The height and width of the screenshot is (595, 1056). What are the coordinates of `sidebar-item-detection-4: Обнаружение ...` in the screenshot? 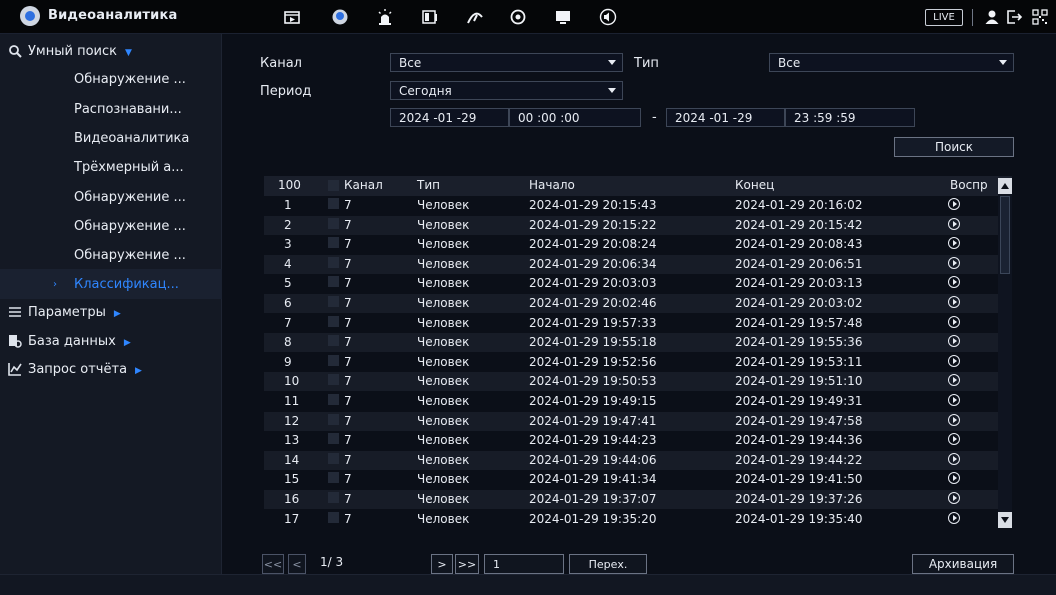 It's located at (111, 255).